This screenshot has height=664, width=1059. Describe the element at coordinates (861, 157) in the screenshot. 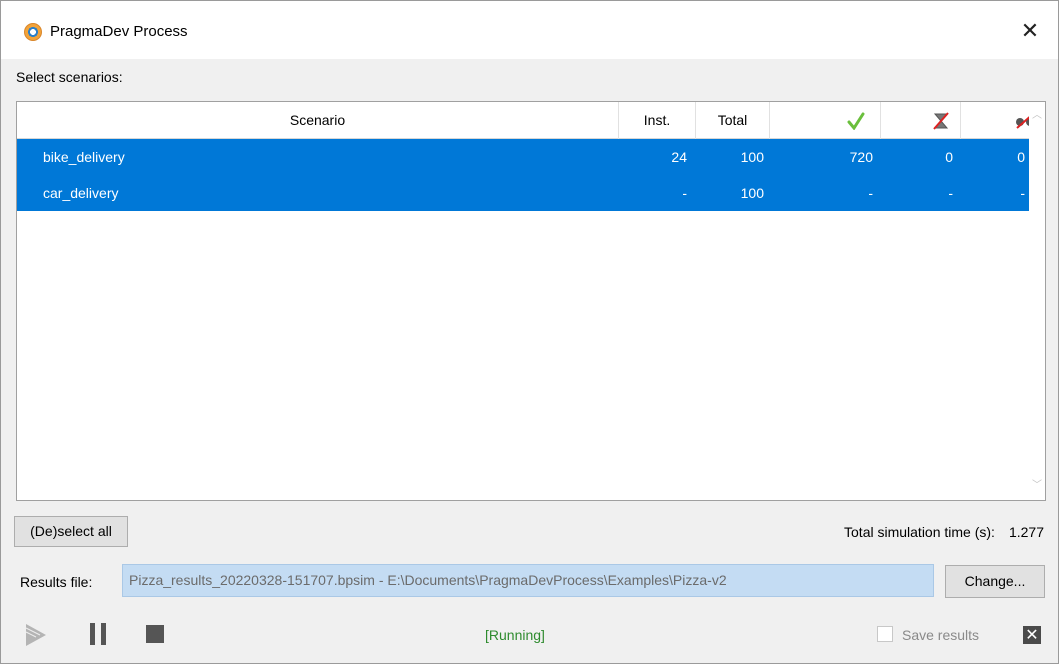

I see `success-cell: 720` at that location.